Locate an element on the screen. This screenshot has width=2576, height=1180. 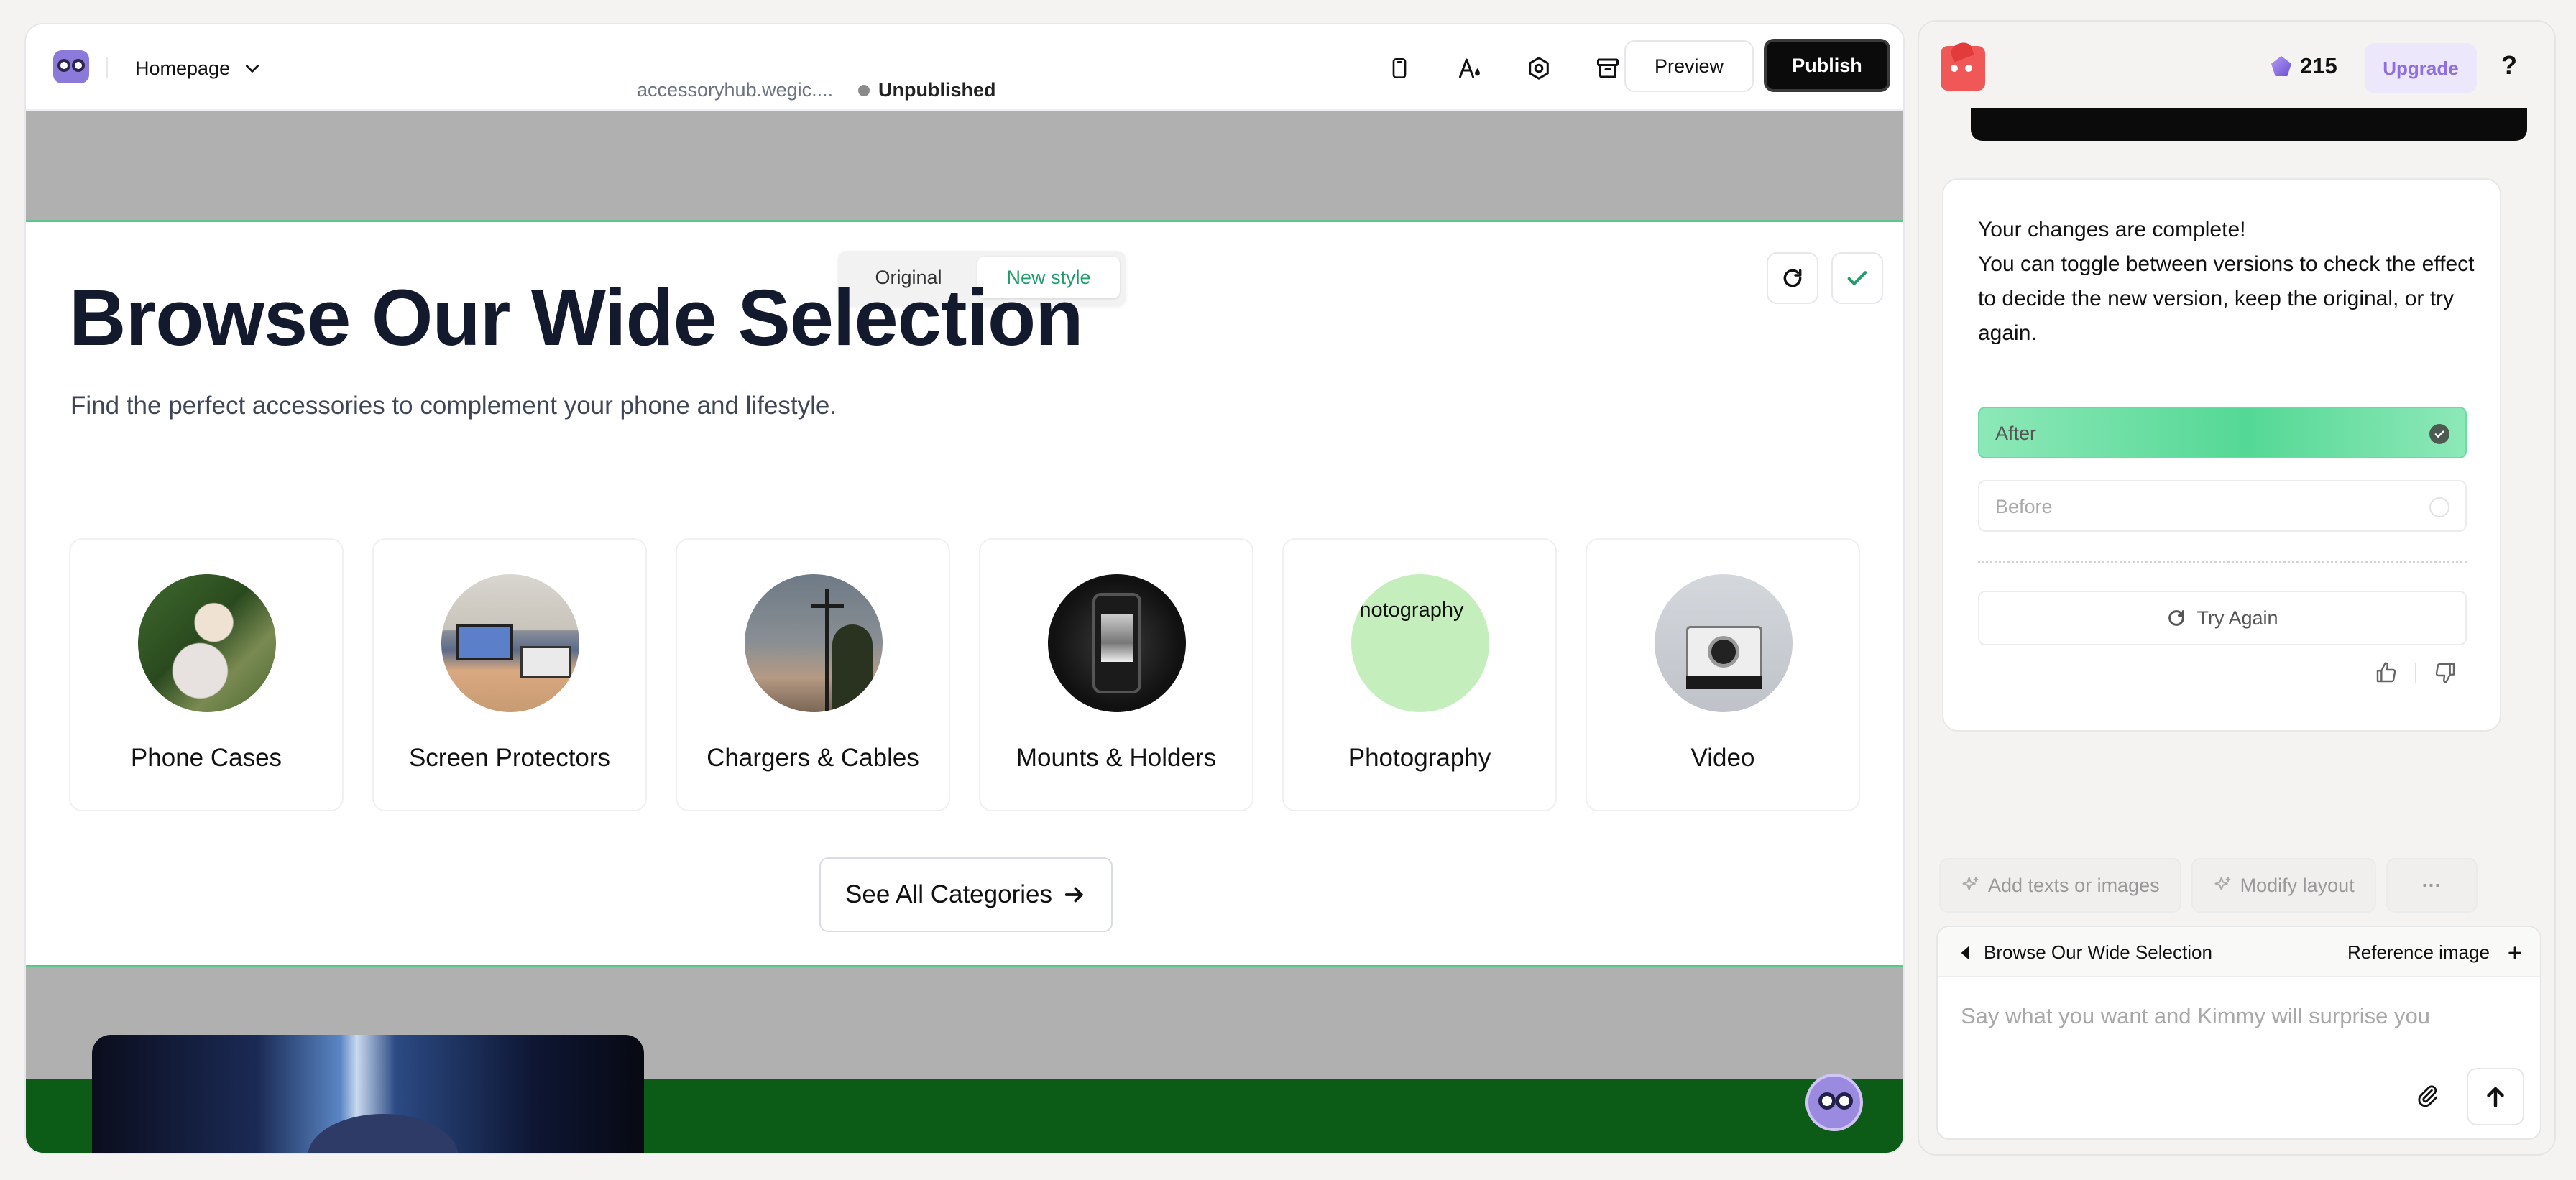
preview-button: Preview is located at coordinates (1689, 66).